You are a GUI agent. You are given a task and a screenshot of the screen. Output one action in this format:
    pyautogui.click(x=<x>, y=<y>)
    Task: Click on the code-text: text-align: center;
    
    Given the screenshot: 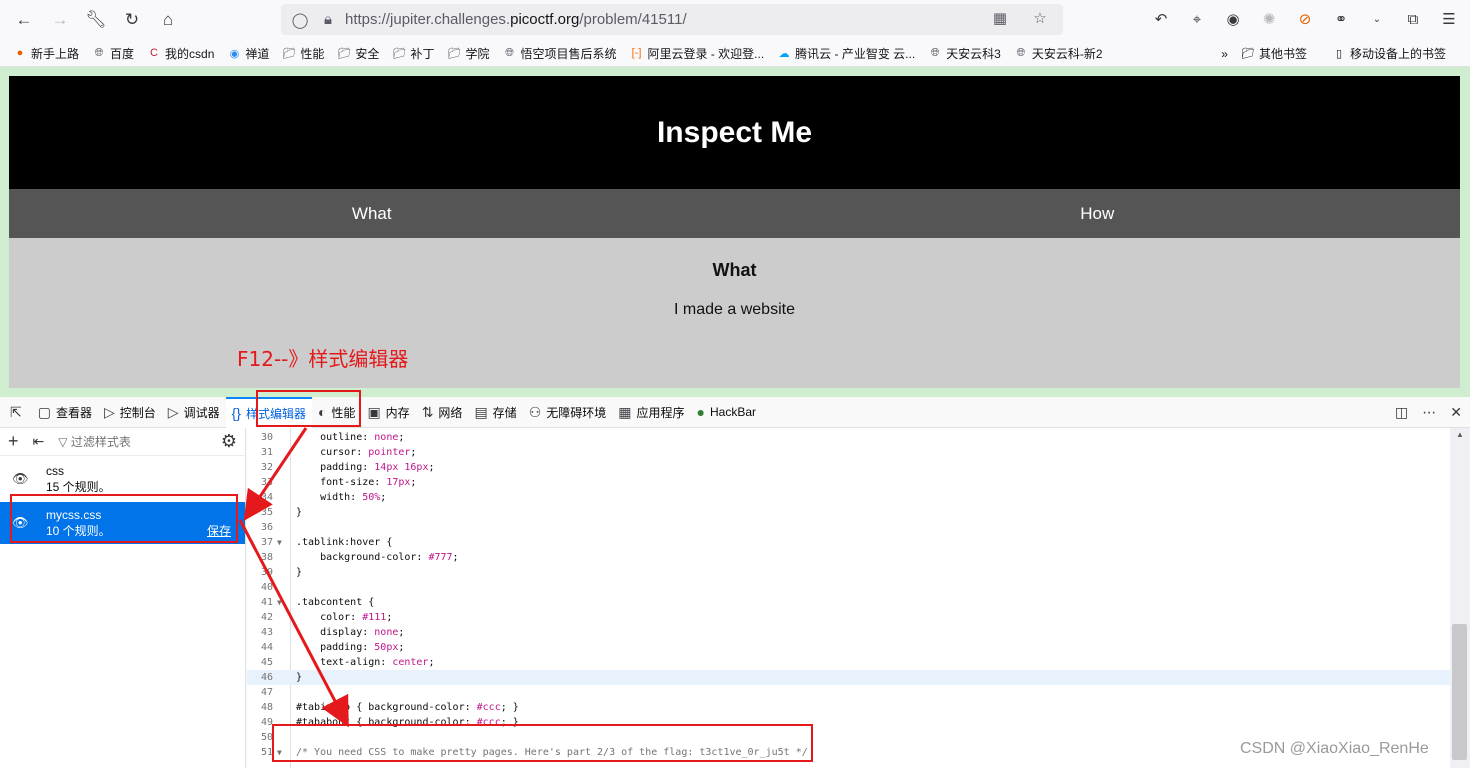 What is the action you would take?
    pyautogui.click(x=365, y=662)
    